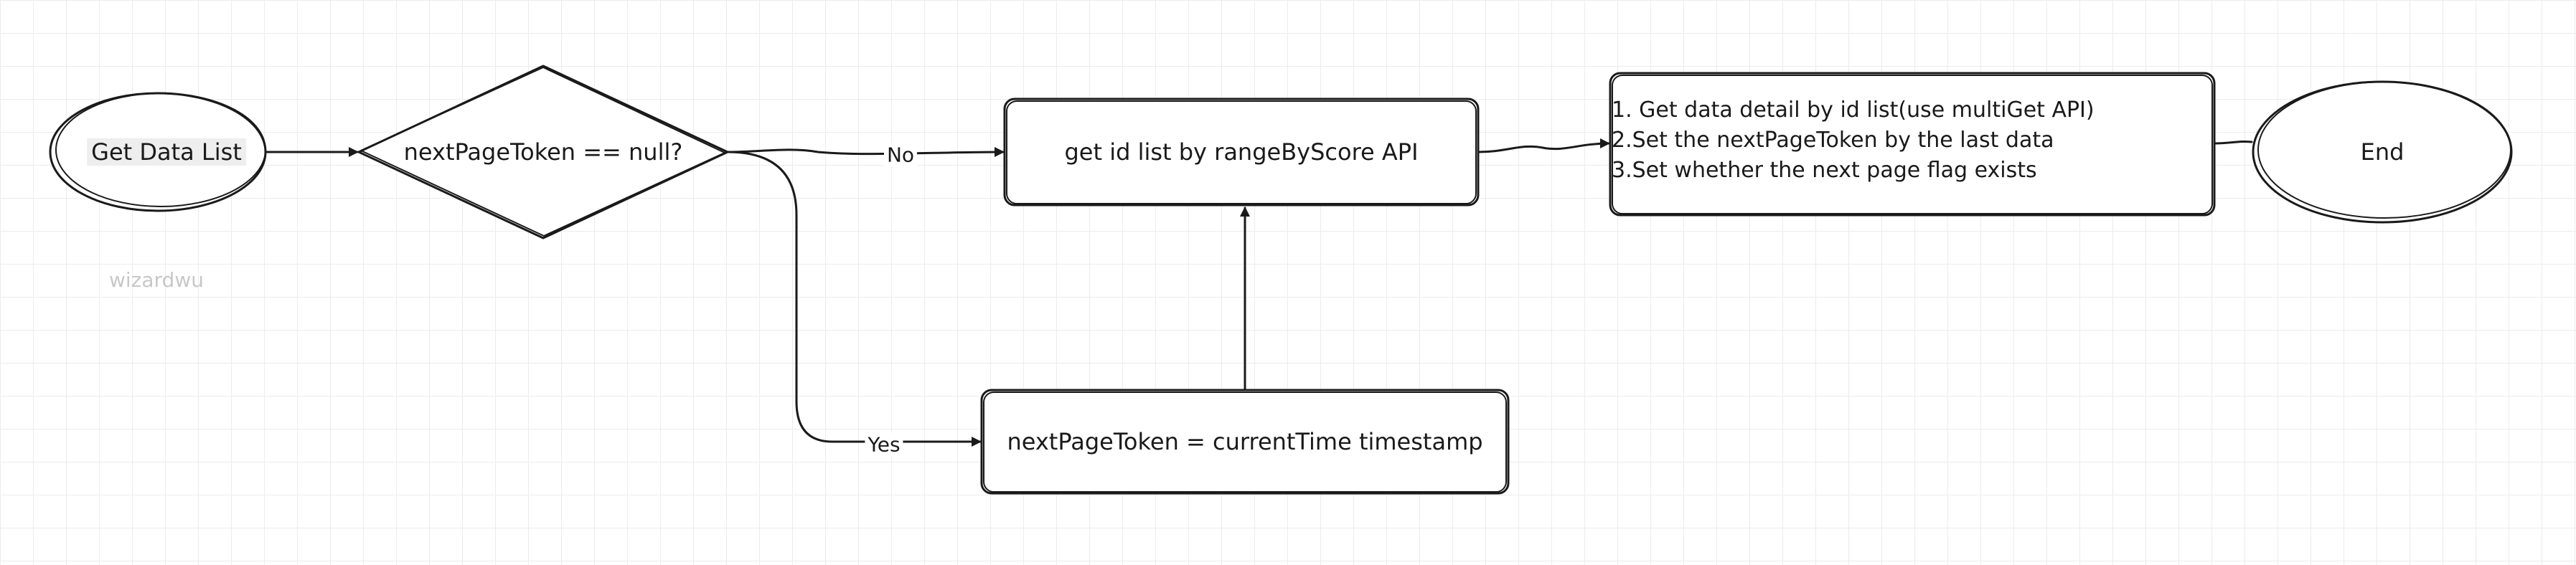  What do you see at coordinates (543, 152) in the screenshot?
I see `decision-node-label: nextPageToken == null?` at bounding box center [543, 152].